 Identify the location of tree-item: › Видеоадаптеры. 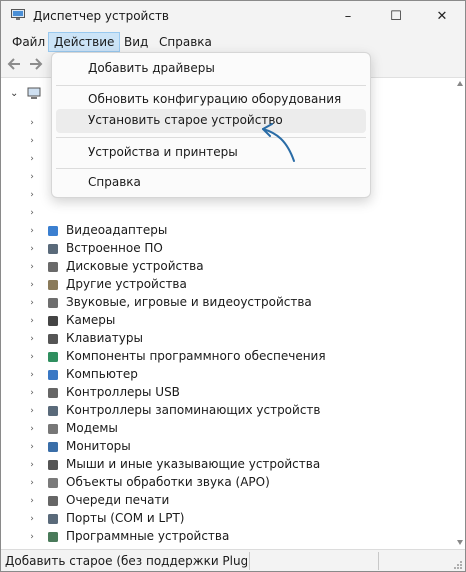
(233, 231).